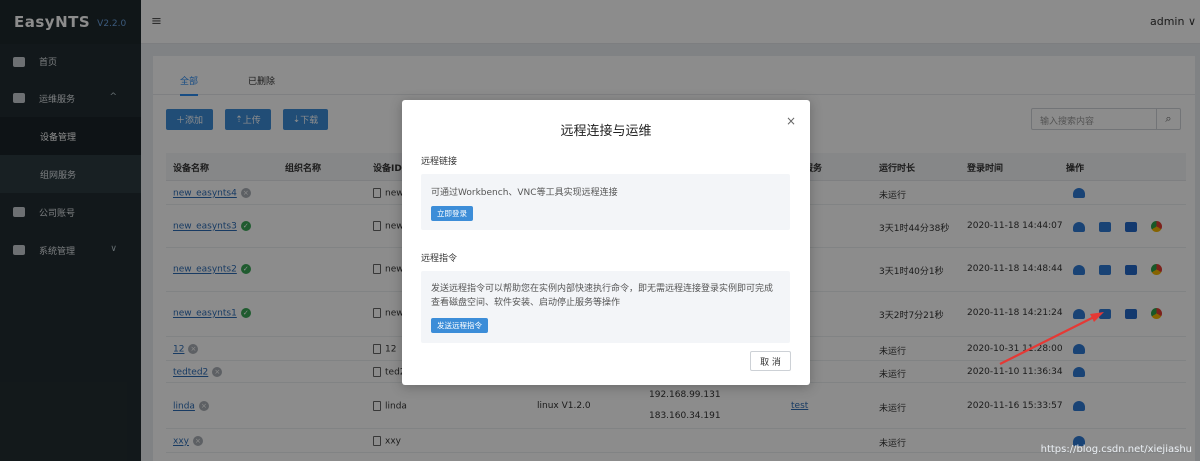 The height and width of the screenshot is (461, 1200). Describe the element at coordinates (791, 121) in the screenshot. I see `close-icon: ×` at that location.